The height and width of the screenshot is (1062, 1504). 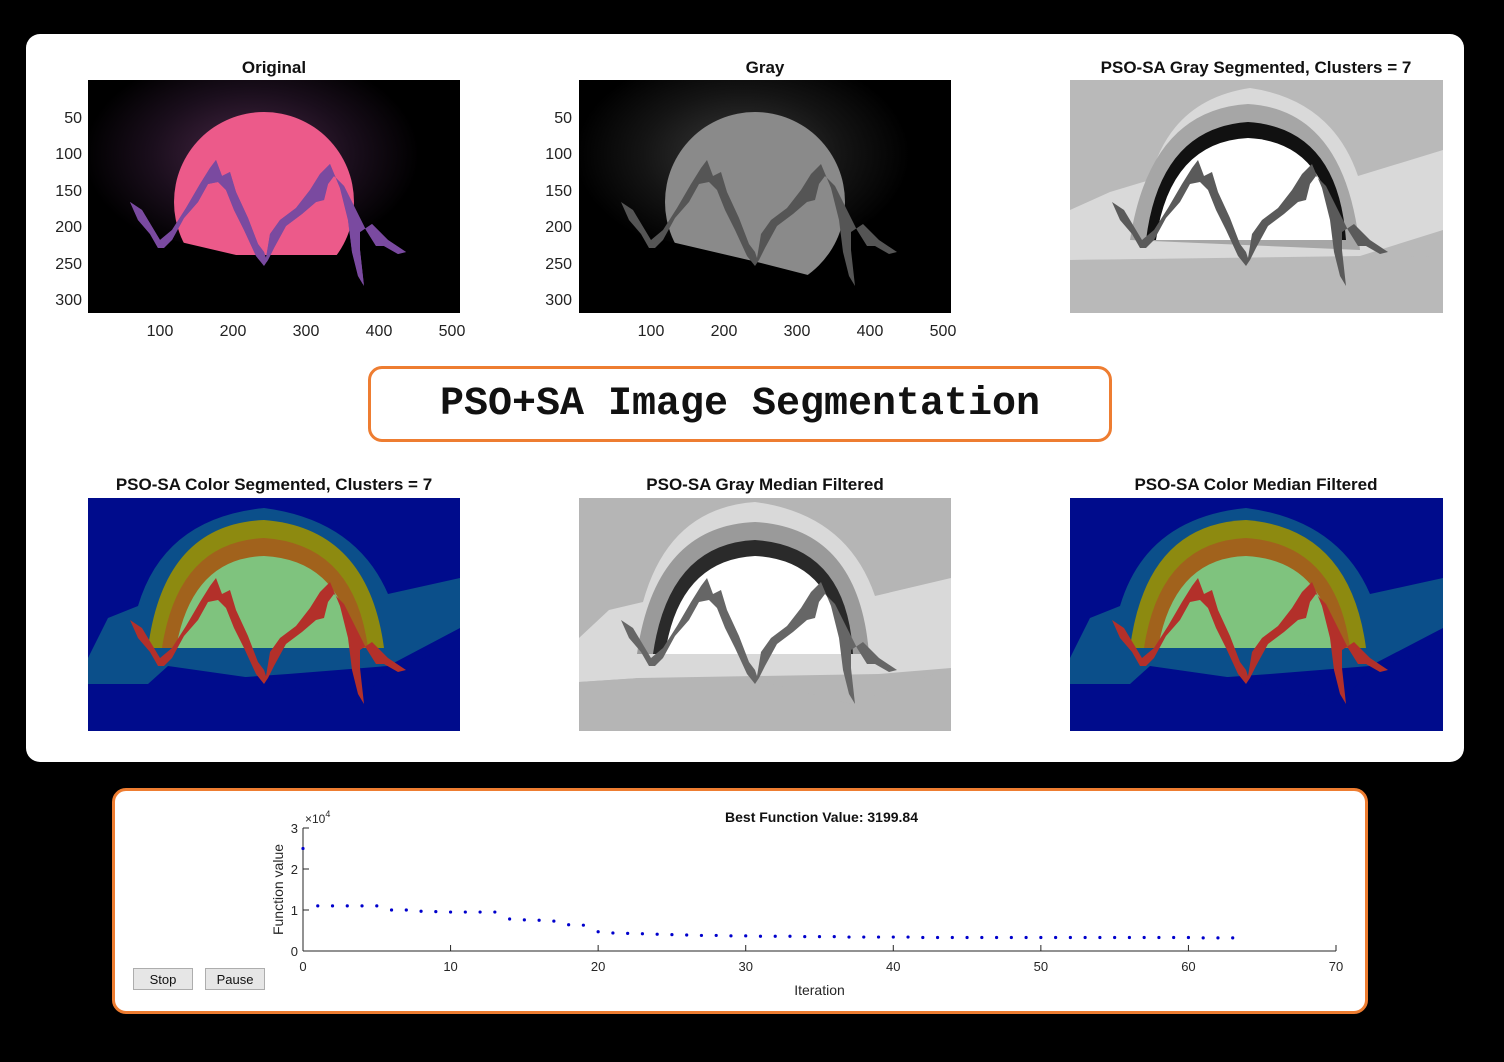 I want to click on subplot-title-gray-median: PSO-SA Gray Median Filtered, so click(x=765, y=484).